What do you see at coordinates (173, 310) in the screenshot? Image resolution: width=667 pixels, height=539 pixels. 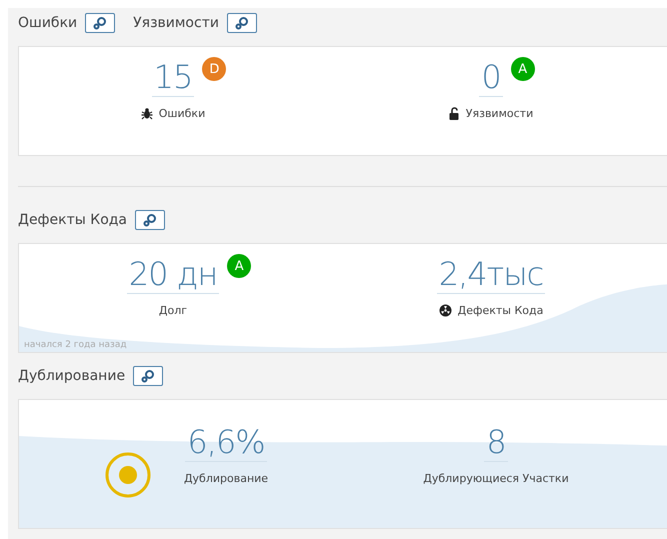 I see `measure-label: Долг` at bounding box center [173, 310].